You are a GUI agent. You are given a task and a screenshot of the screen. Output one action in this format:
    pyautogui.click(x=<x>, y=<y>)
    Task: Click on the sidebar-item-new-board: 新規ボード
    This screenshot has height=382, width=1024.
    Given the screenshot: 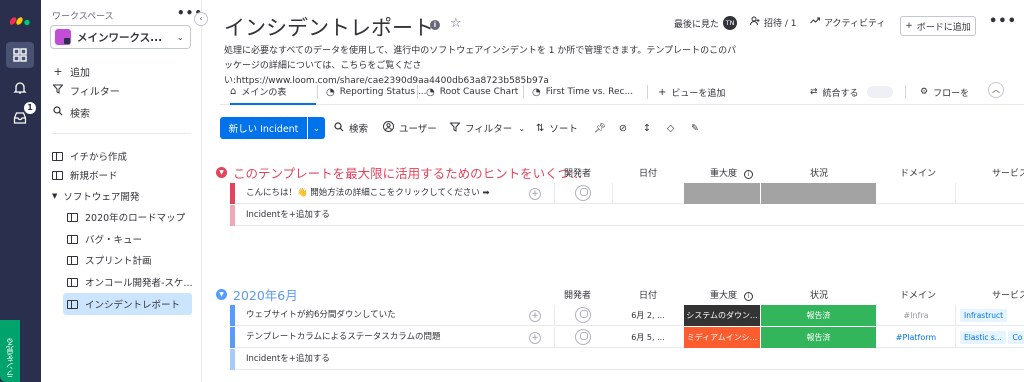 What is the action you would take?
    pyautogui.click(x=122, y=175)
    